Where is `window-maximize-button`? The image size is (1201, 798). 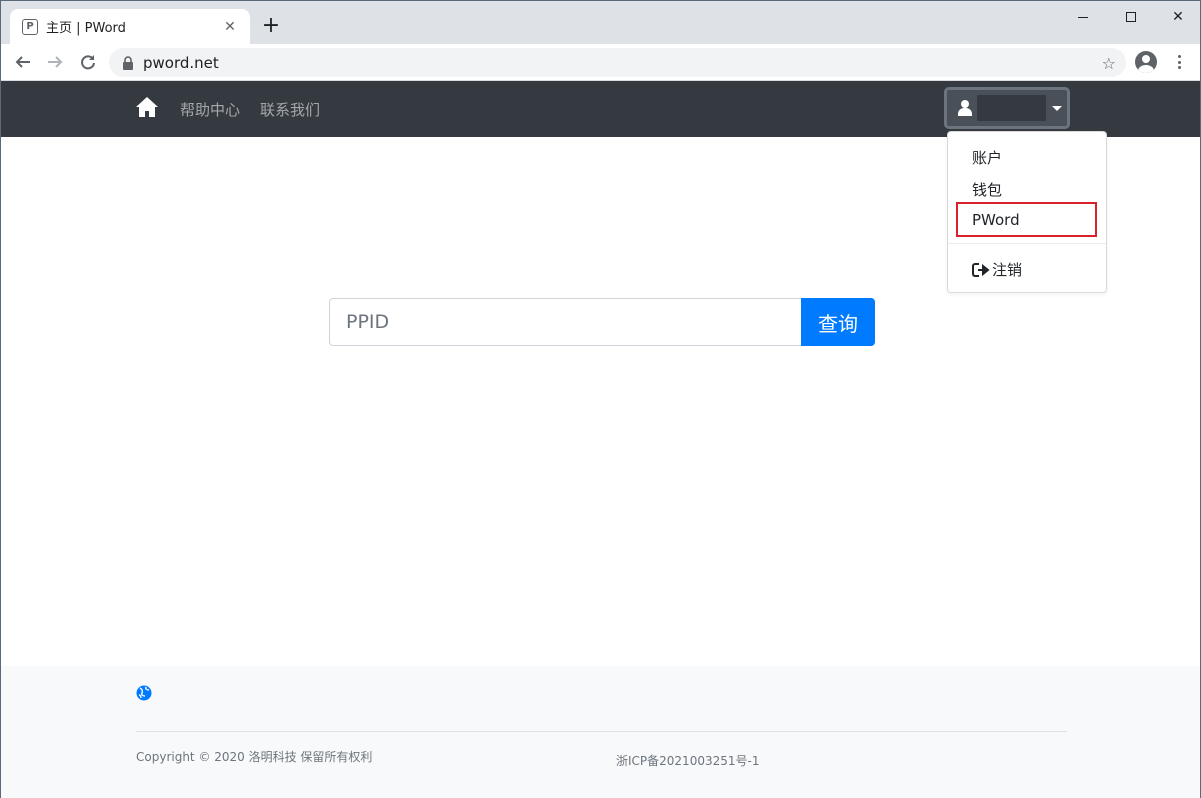 window-maximize-button is located at coordinates (1131, 17).